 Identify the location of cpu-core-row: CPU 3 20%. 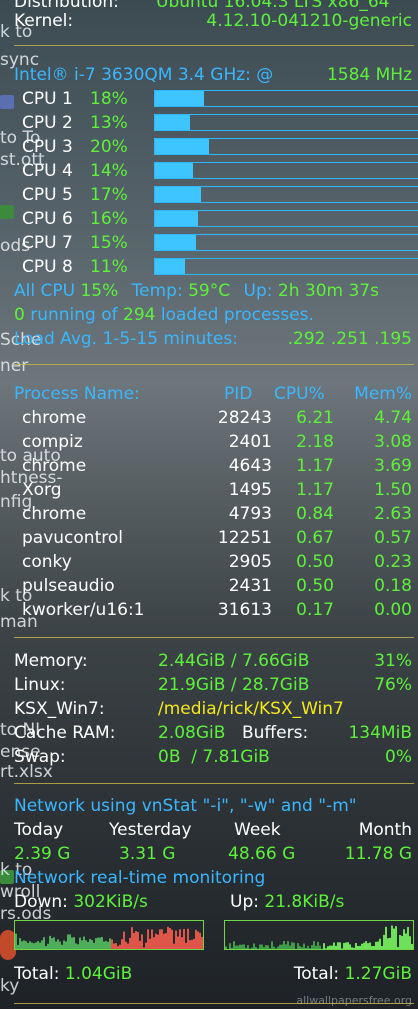
(216, 147).